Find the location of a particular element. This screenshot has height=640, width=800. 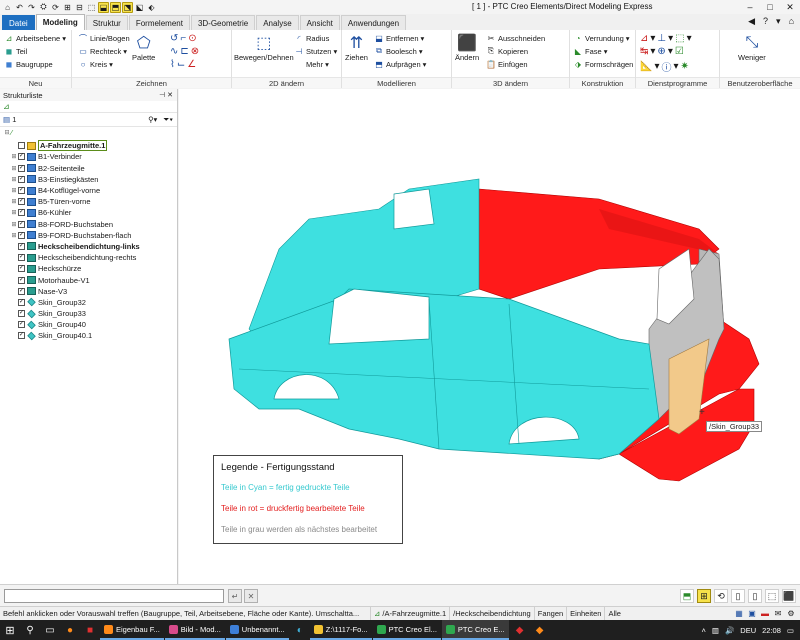

status-units: Einheiten is located at coordinates (585, 613).